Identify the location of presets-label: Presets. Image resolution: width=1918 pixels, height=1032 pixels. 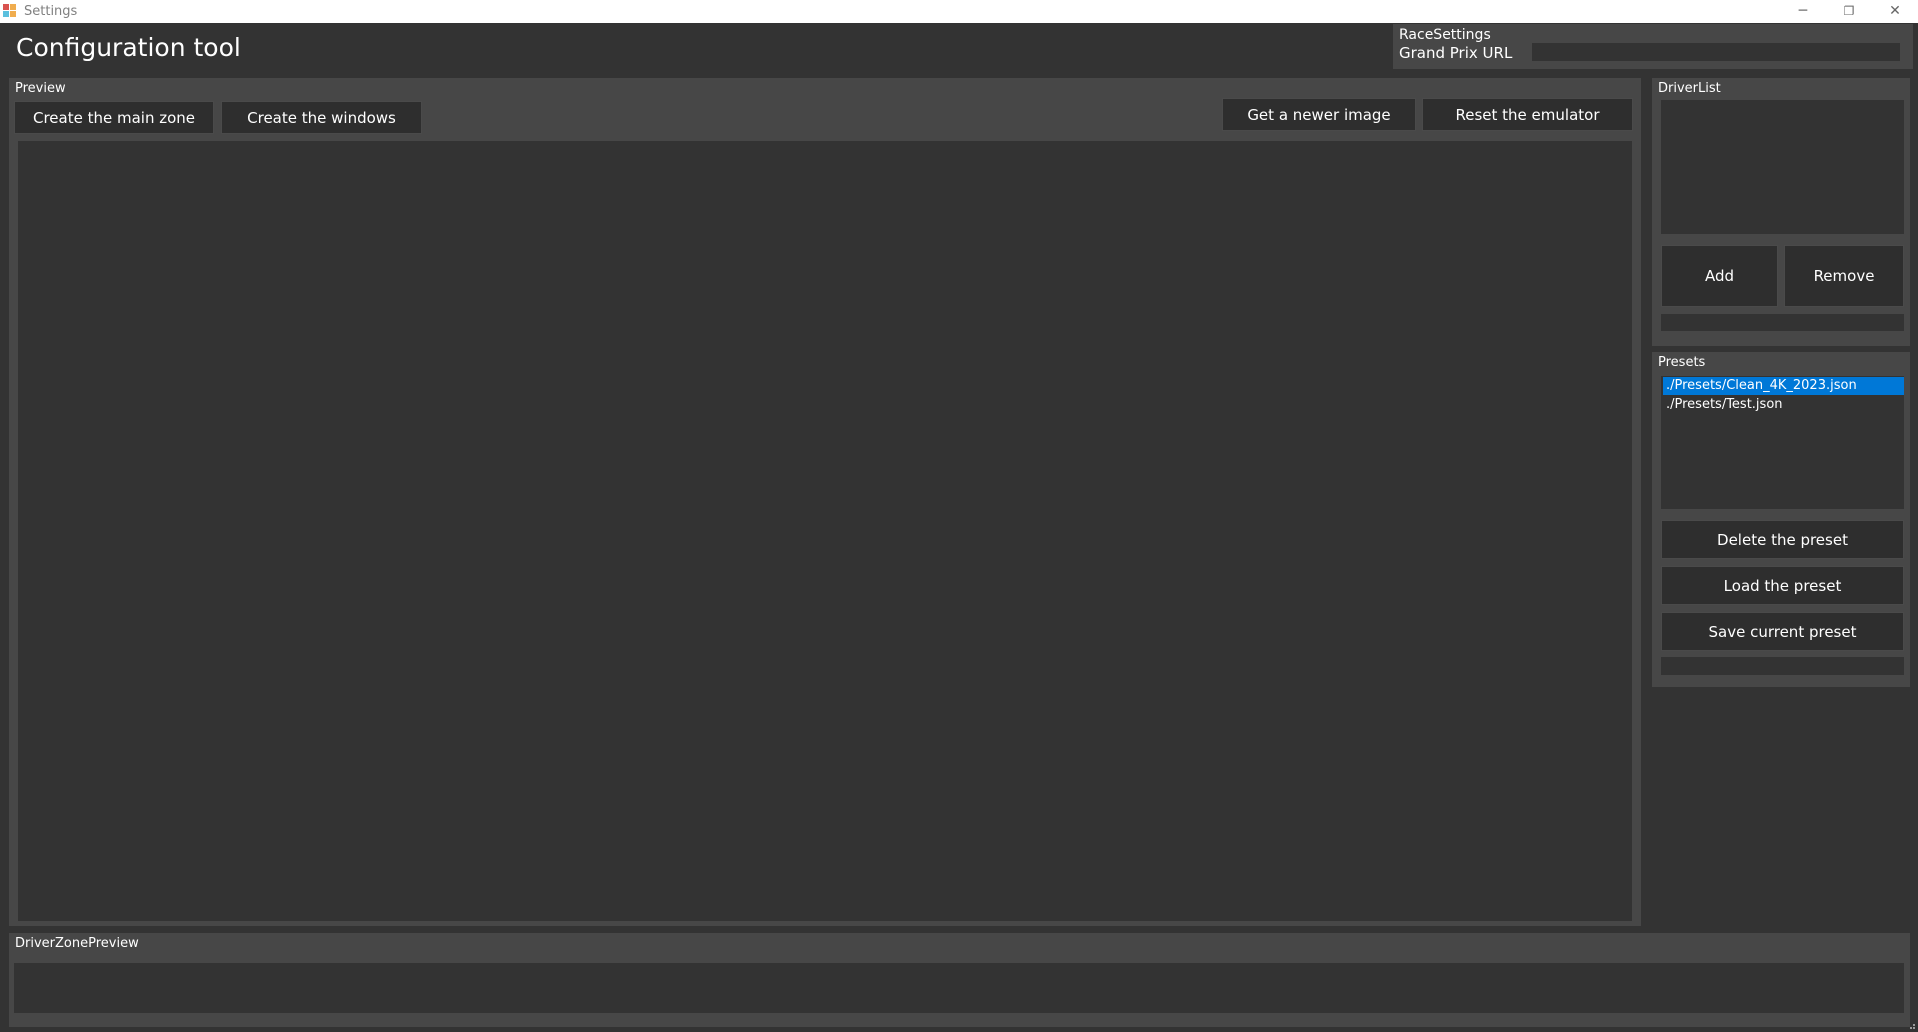
(1682, 362).